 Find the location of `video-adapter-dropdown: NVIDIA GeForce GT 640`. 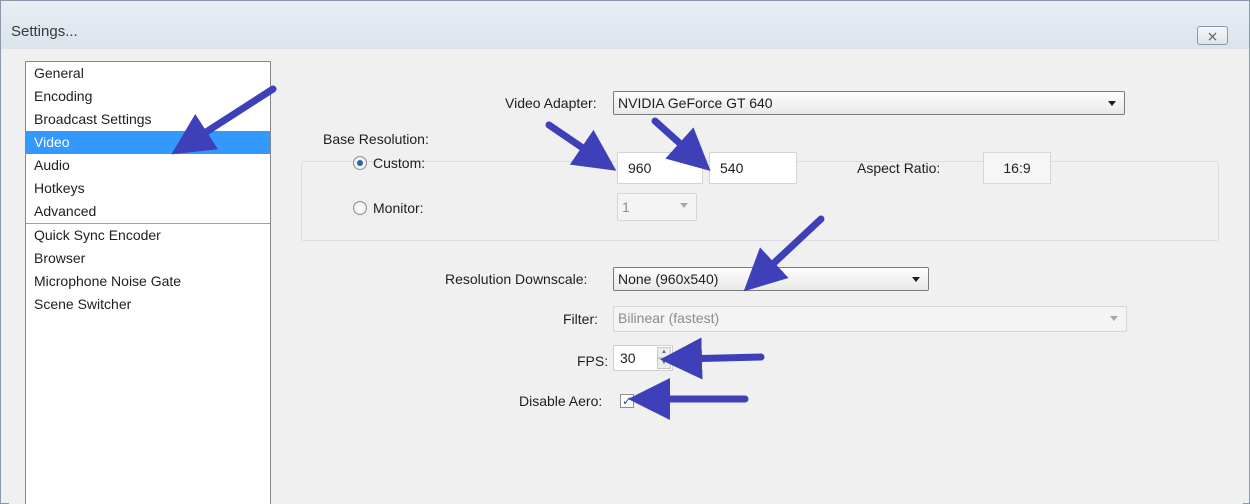

video-adapter-dropdown: NVIDIA GeForce GT 640 is located at coordinates (869, 103).